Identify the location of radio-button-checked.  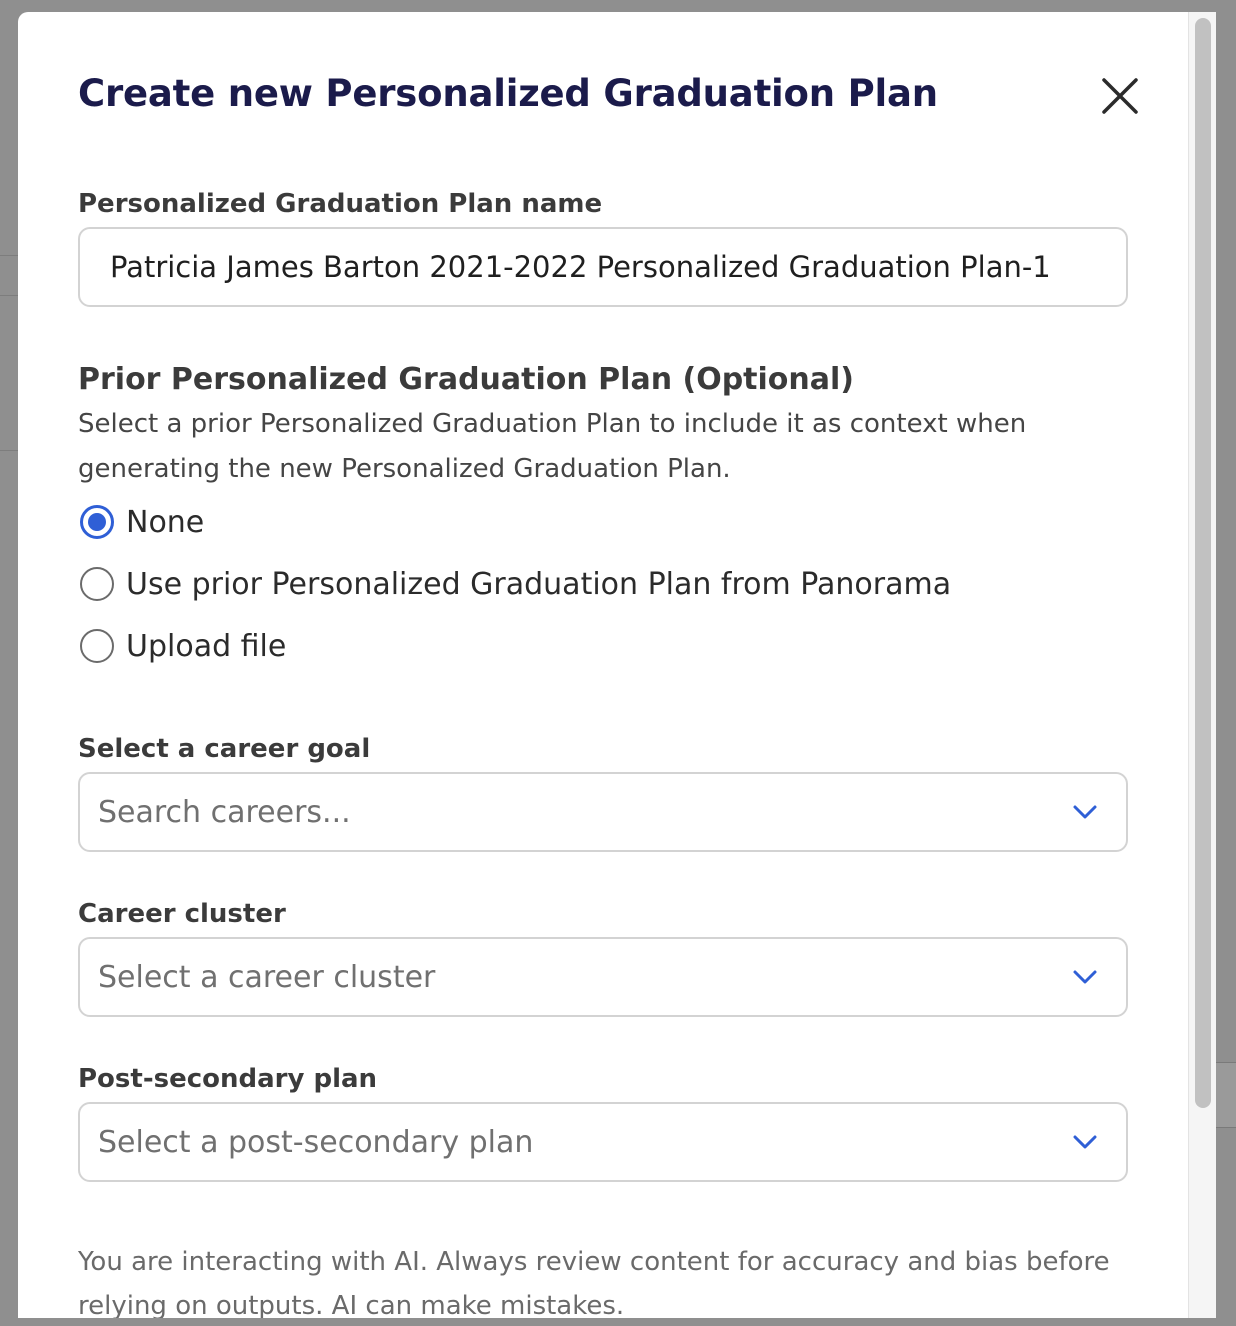
(97, 522).